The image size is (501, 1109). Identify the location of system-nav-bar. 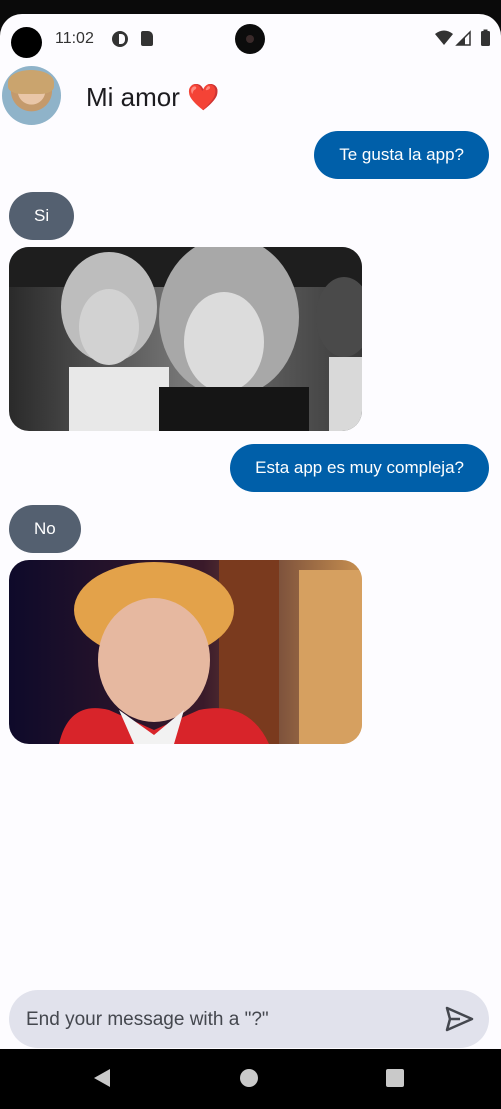
(250, 1079).